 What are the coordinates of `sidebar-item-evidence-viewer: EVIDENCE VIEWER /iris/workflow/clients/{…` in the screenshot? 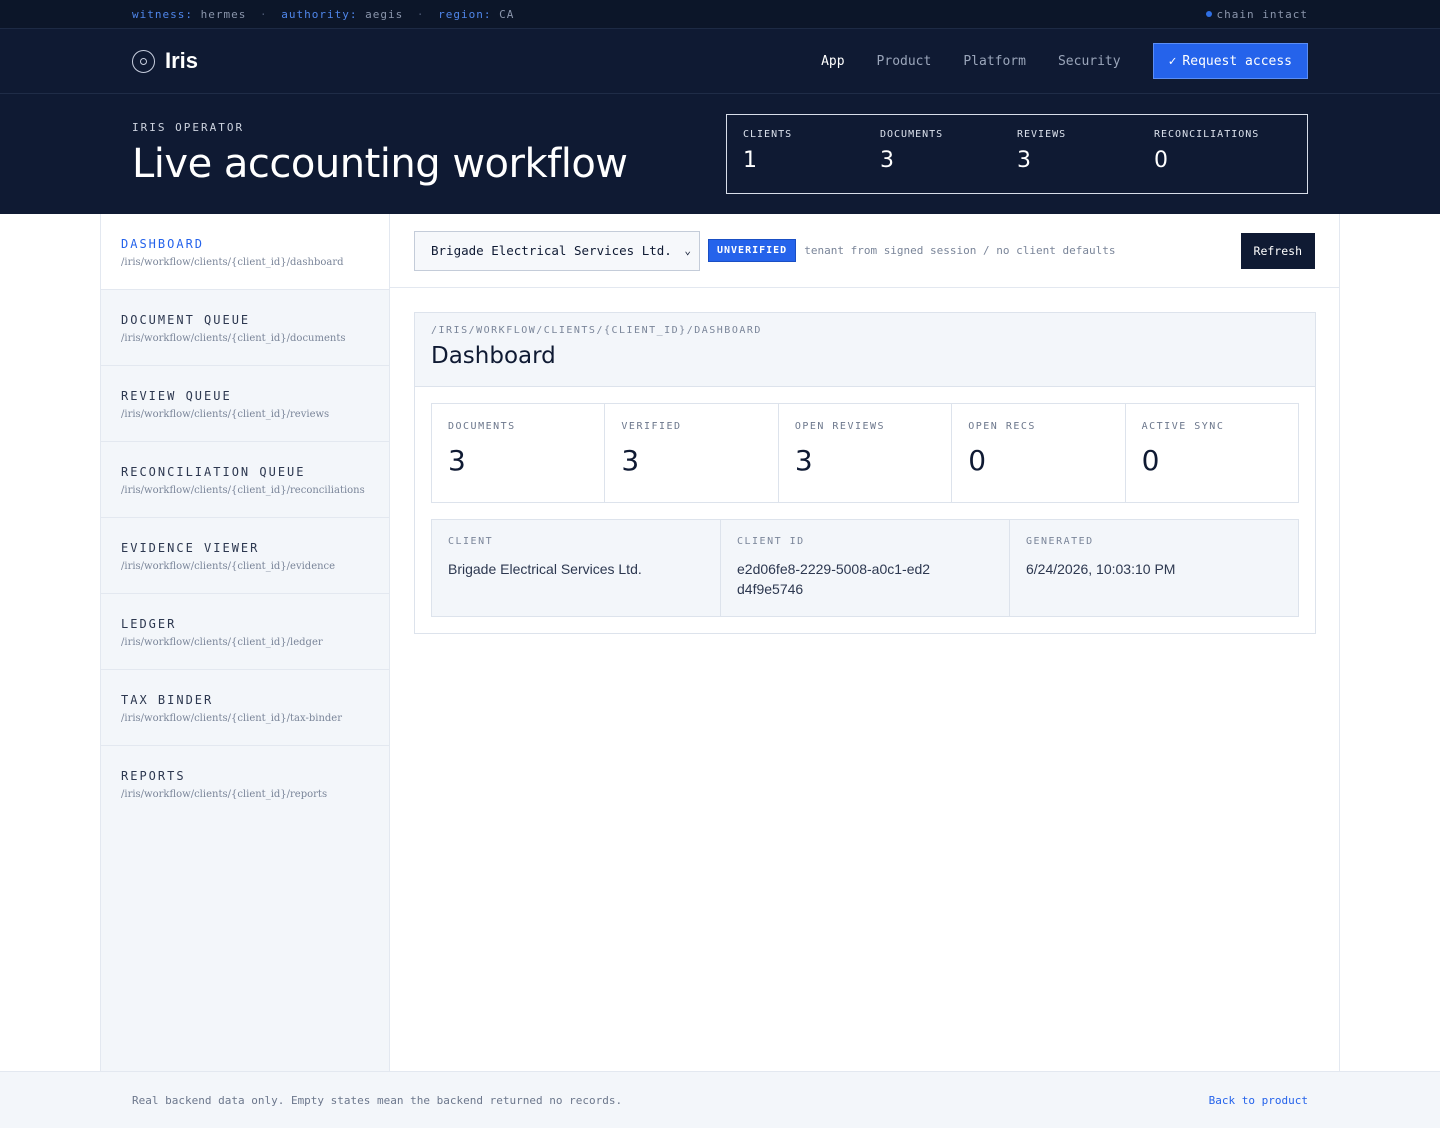 It's located at (245, 556).